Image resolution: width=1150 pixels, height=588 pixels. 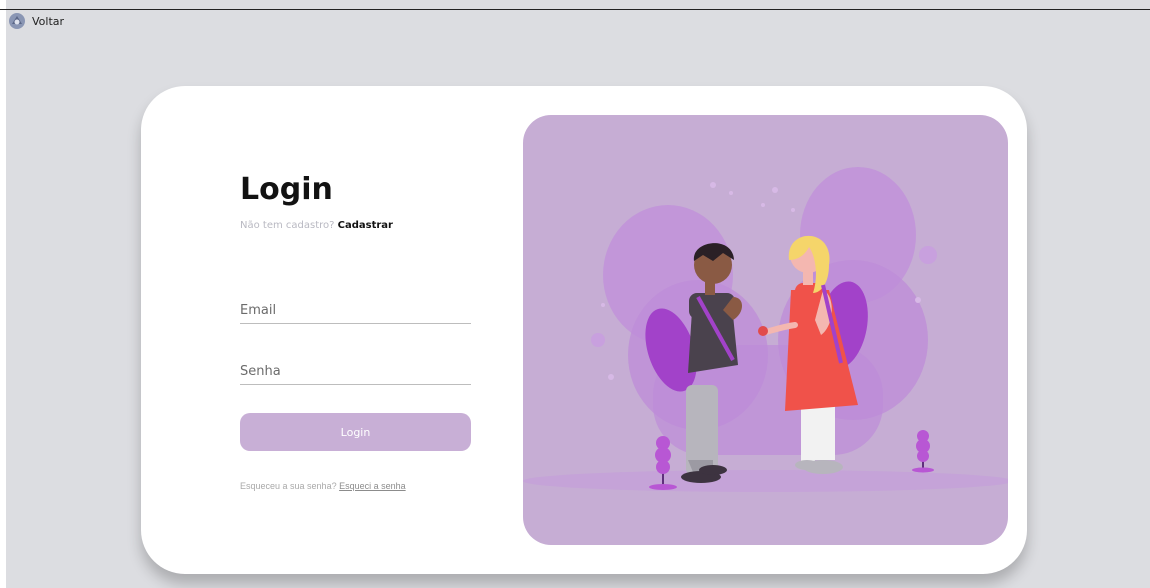 I want to click on window-edge, so click(x=3, y=294).